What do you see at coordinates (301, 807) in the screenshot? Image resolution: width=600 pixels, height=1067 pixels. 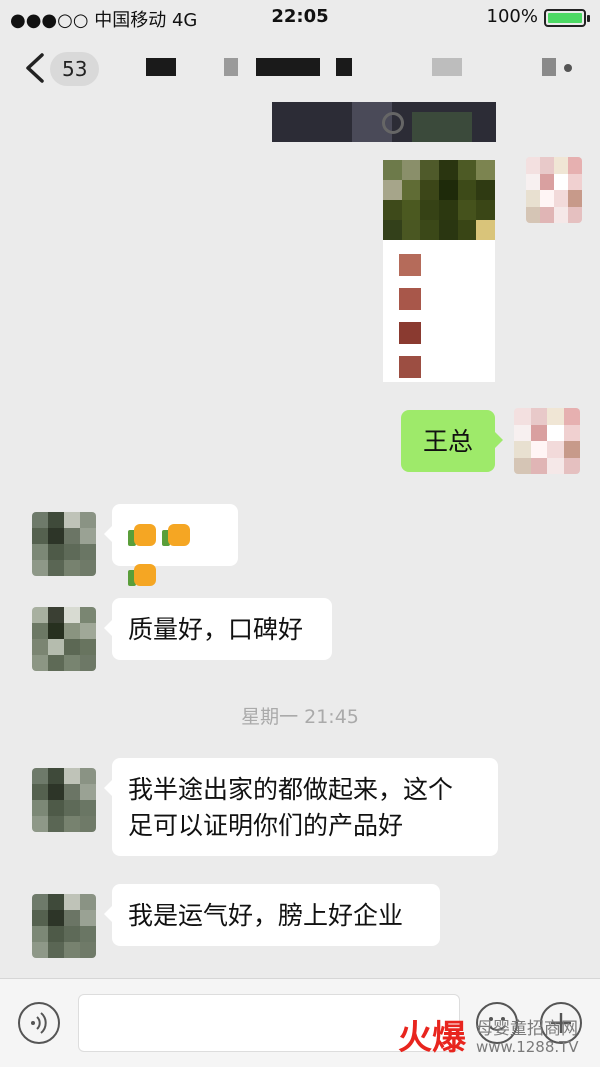 I see `incoming-message: 我半途出家的都做起来，这个 足可以证明你们的产品好` at bounding box center [301, 807].